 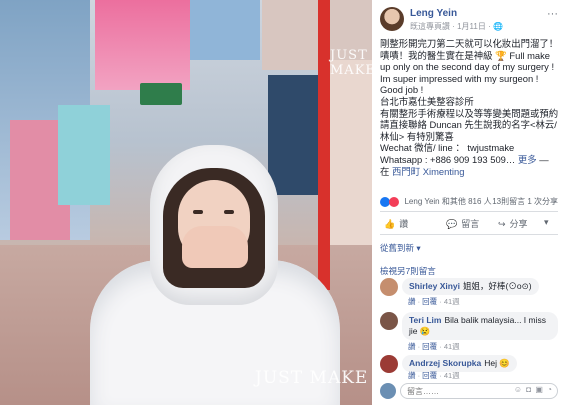 I want to click on watermark-bottom: JUST MAKE, so click(x=312, y=378).